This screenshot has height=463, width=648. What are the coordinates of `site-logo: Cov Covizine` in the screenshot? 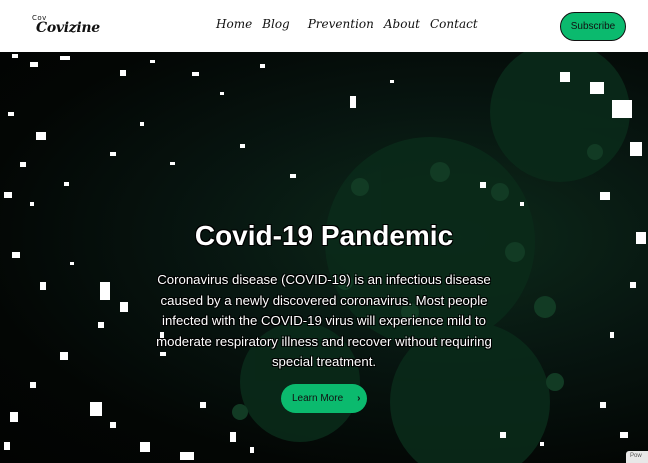 It's located at (66, 27).